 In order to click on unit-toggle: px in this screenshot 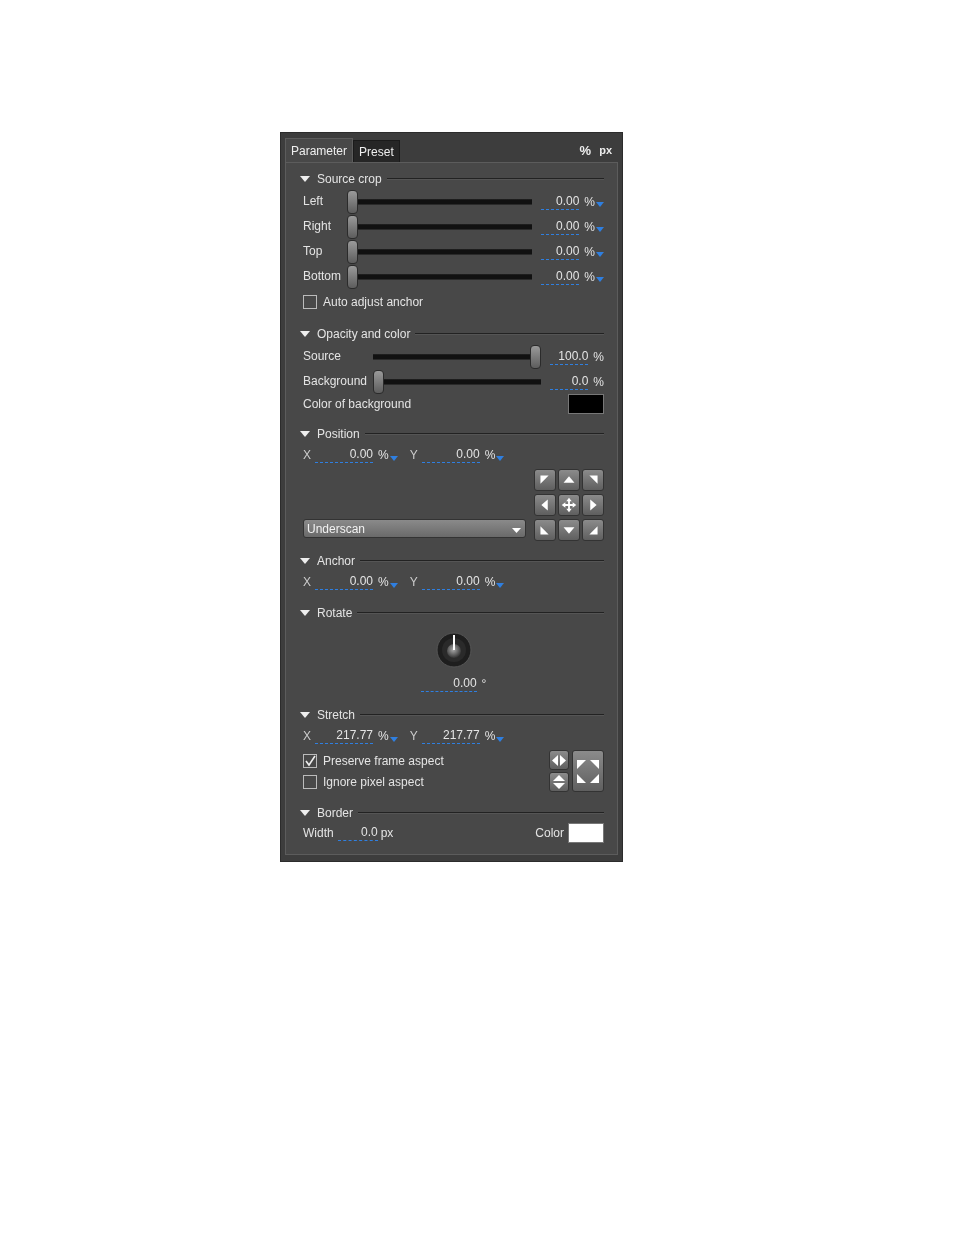, I will do `click(605, 150)`.